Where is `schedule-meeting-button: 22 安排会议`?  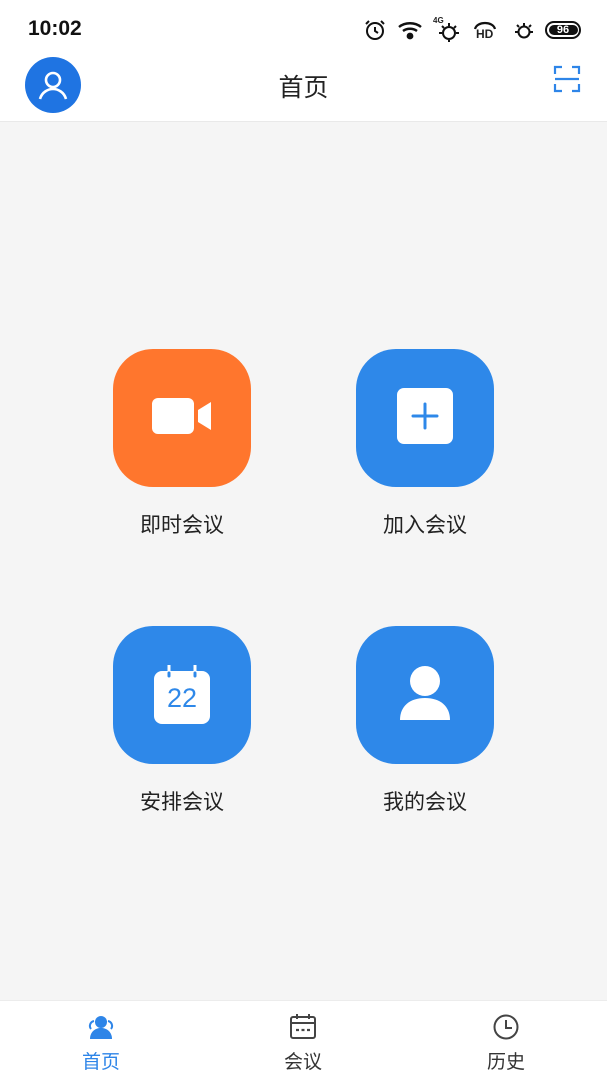
schedule-meeting-button: 22 安排会议 is located at coordinates (182, 721).